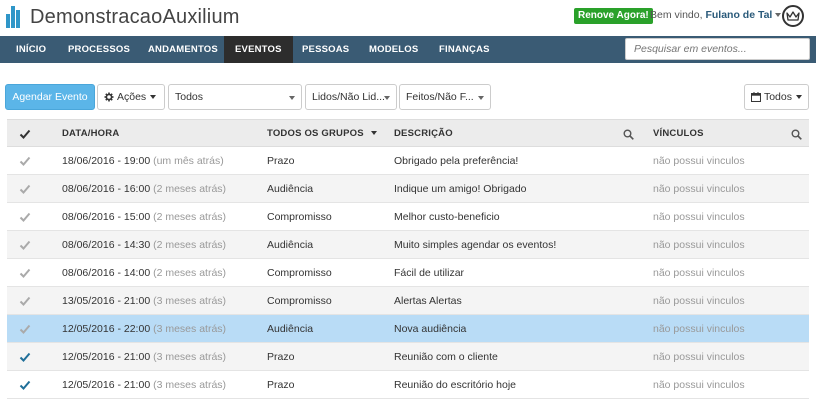 The image size is (816, 420). What do you see at coordinates (475, 245) in the screenshot?
I see `row-description: Muito simples agendar os eventos!` at bounding box center [475, 245].